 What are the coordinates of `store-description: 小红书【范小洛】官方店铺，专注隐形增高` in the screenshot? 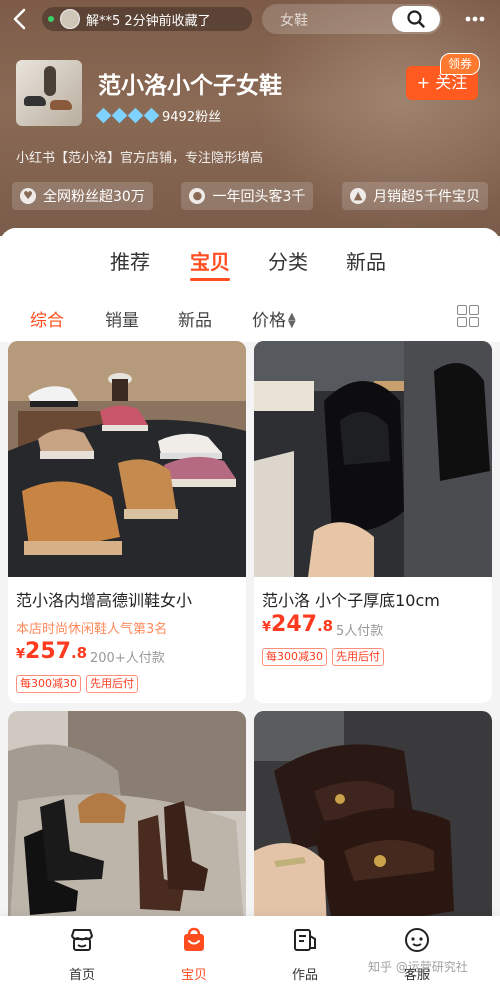 It's located at (140, 158).